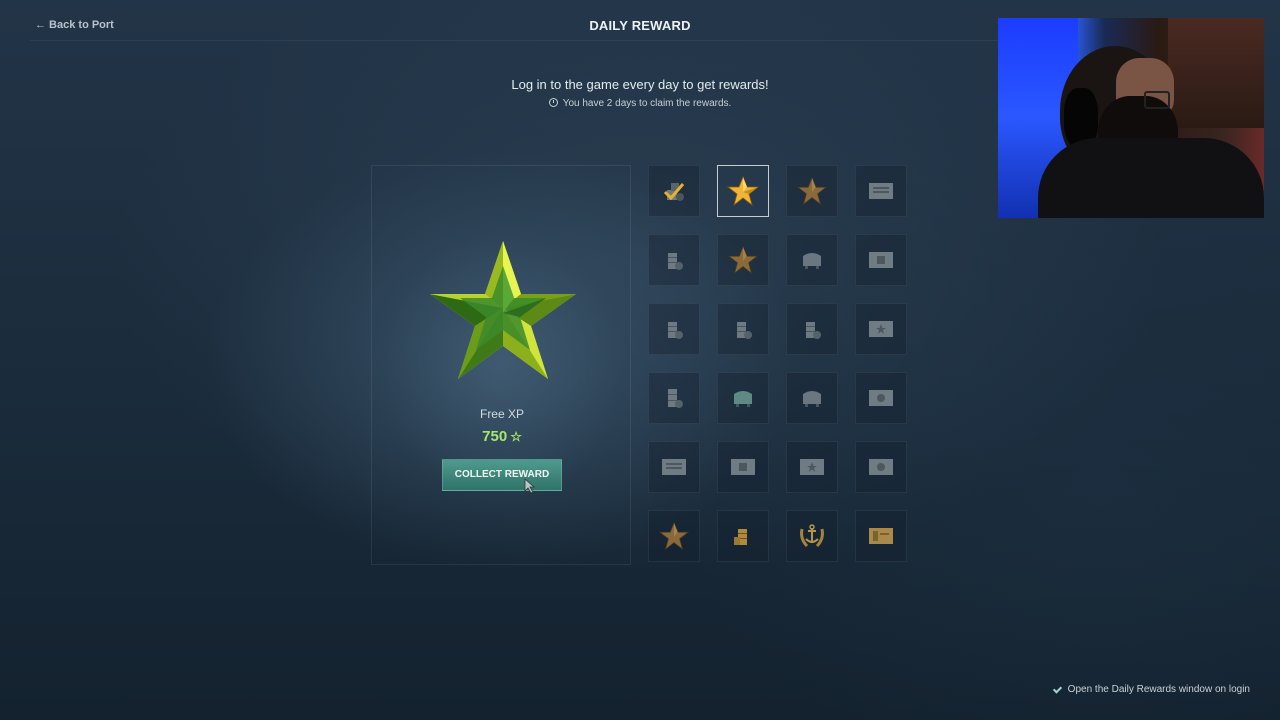  What do you see at coordinates (502, 475) in the screenshot?
I see `collect-reward-button: COLLECT REWARD` at bounding box center [502, 475].